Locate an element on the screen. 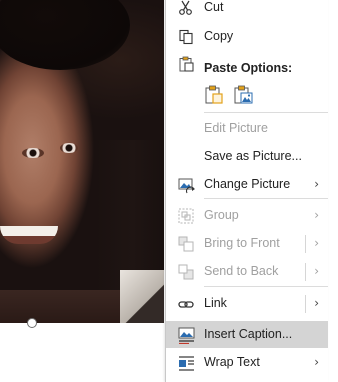  send-to-back-icon is located at coordinates (186, 272).